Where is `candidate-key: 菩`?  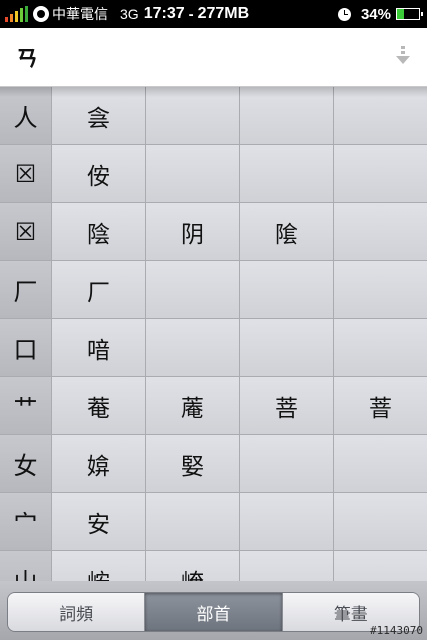 candidate-key: 菩 is located at coordinates (287, 405).